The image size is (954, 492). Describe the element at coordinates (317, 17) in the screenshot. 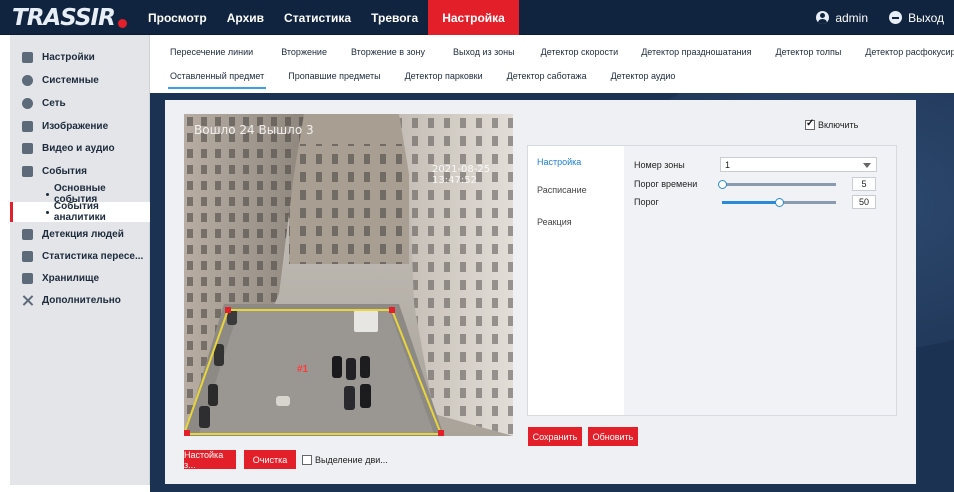

I see `nav-statistics: Статистика` at that location.